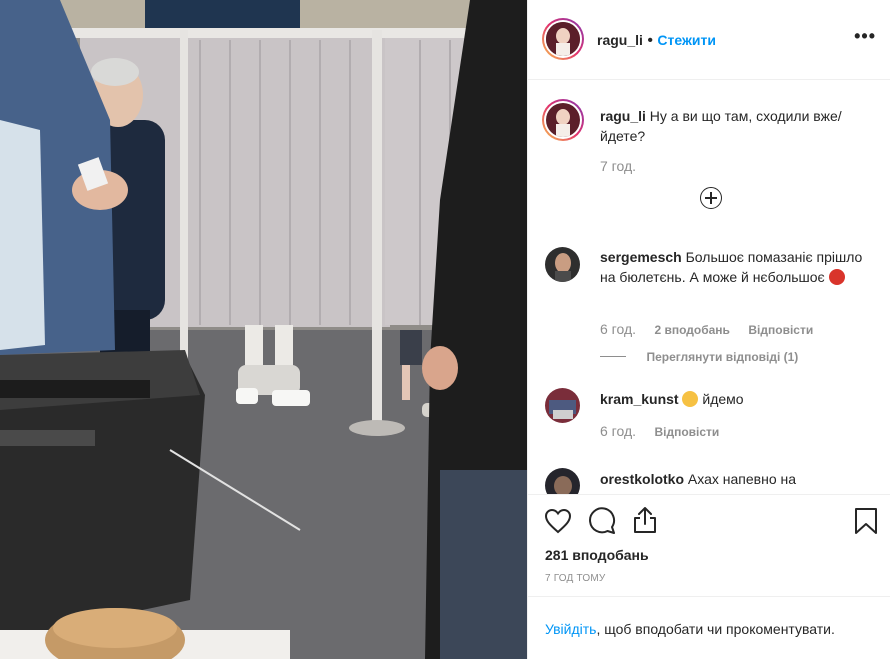  Describe the element at coordinates (690, 399) in the screenshot. I see `grinning-face-emoji-icon` at that location.